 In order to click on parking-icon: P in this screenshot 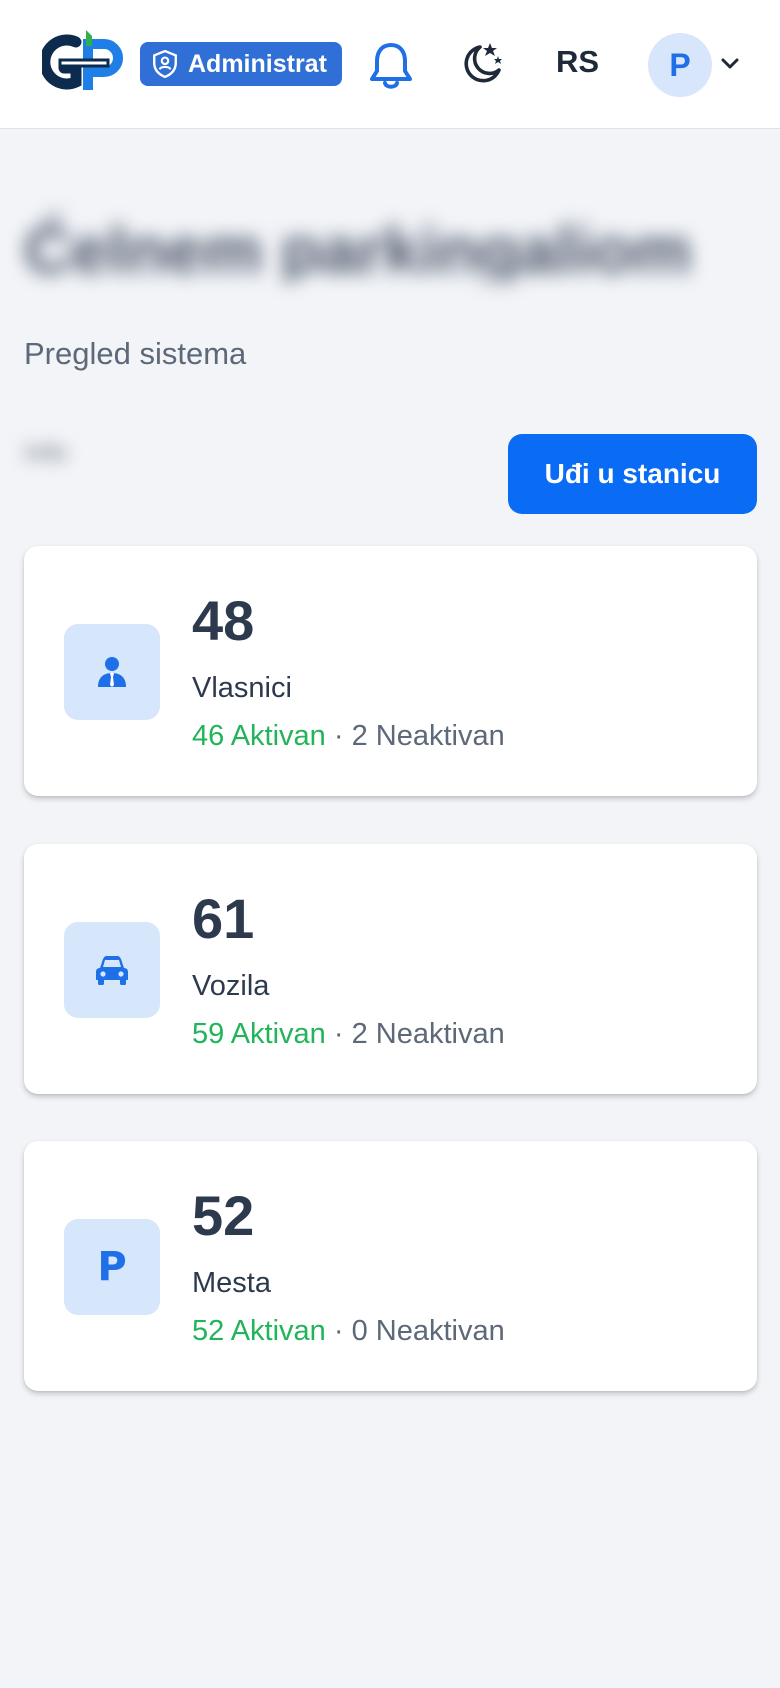, I will do `click(112, 1267)`.